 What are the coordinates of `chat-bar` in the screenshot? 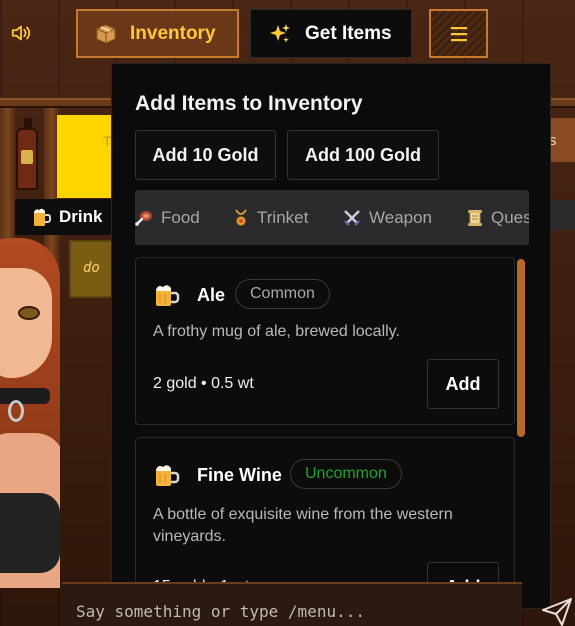 It's located at (292, 604).